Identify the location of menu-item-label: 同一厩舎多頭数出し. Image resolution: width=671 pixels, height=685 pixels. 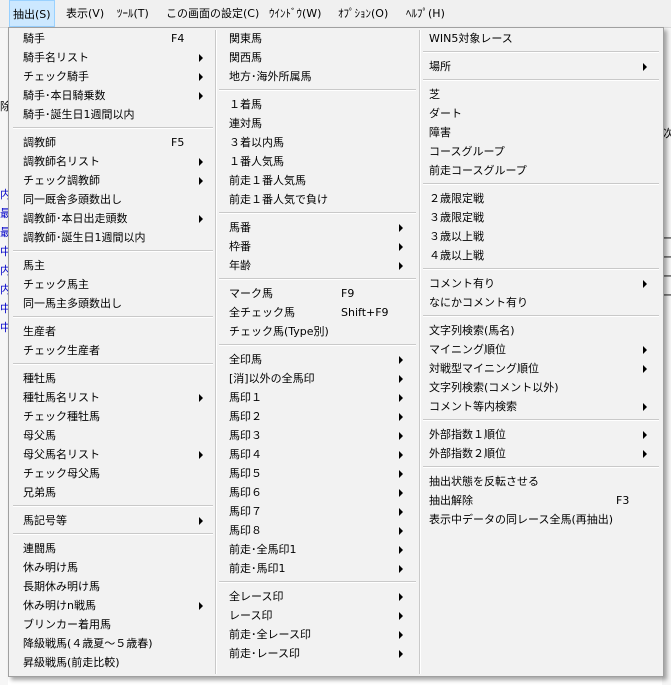
(72, 199).